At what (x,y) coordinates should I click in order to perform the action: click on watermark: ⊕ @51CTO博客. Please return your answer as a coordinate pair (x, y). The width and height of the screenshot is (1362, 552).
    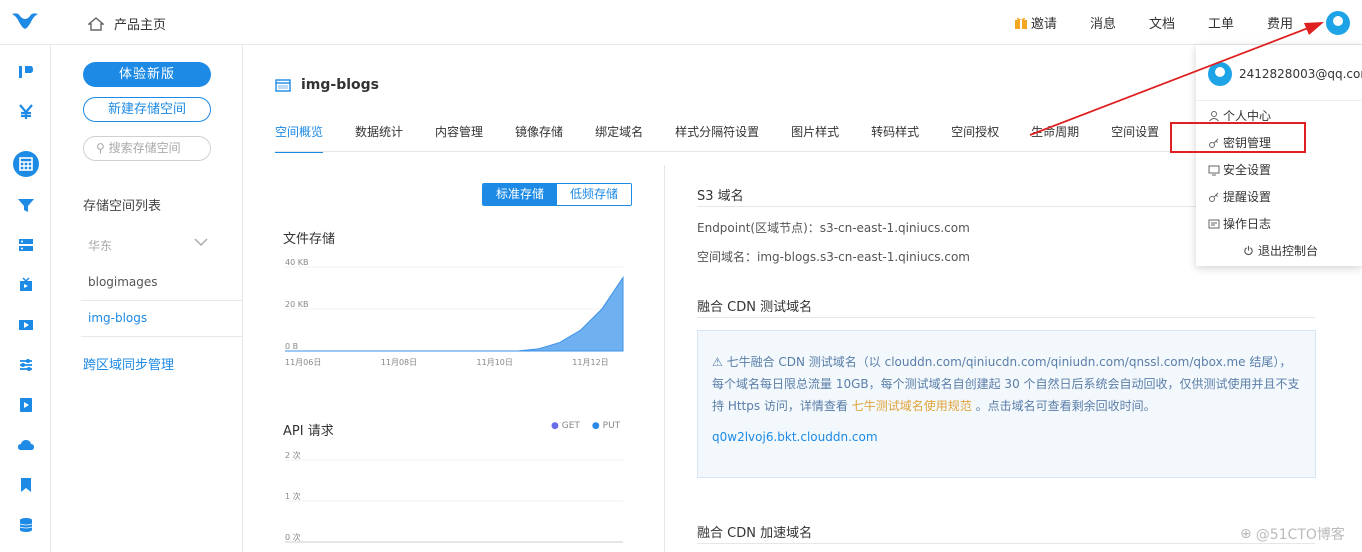
    Looking at the image, I should click on (1292, 534).